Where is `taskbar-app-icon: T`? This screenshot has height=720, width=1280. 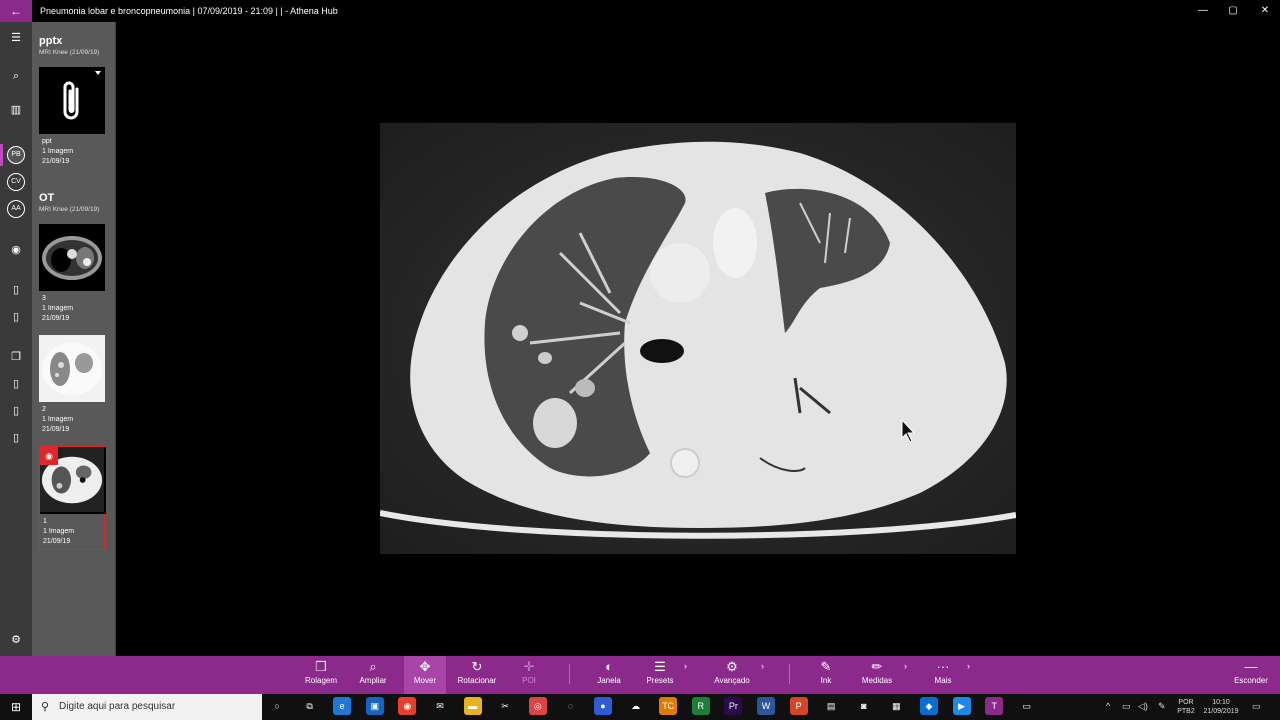 taskbar-app-icon: T is located at coordinates (994, 706).